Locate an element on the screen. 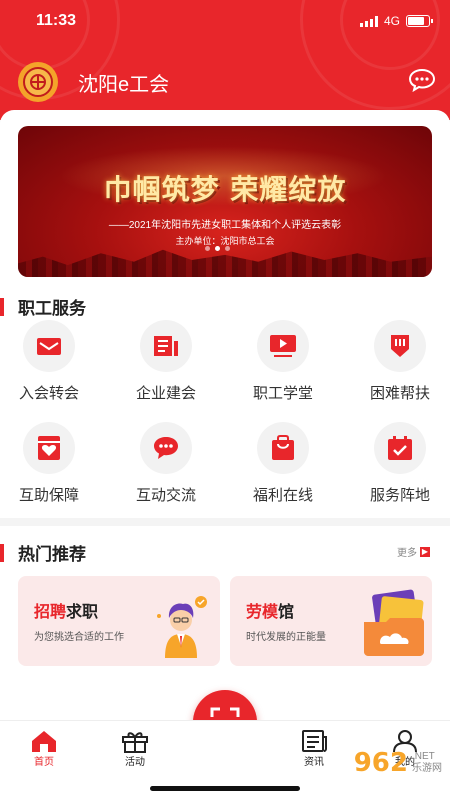 This screenshot has height=800, width=450. card-title: 劳模馆 is located at coordinates (270, 610).